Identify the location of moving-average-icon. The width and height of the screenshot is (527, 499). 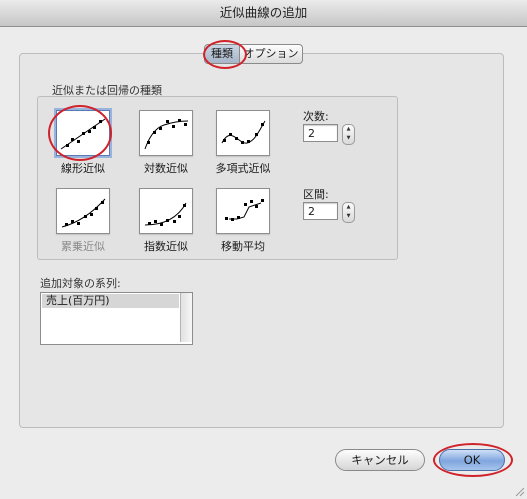
(243, 211).